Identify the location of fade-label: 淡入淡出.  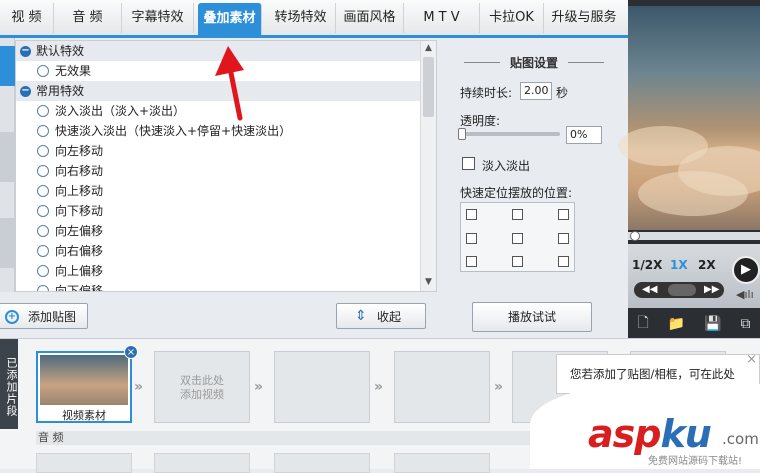
(506, 166).